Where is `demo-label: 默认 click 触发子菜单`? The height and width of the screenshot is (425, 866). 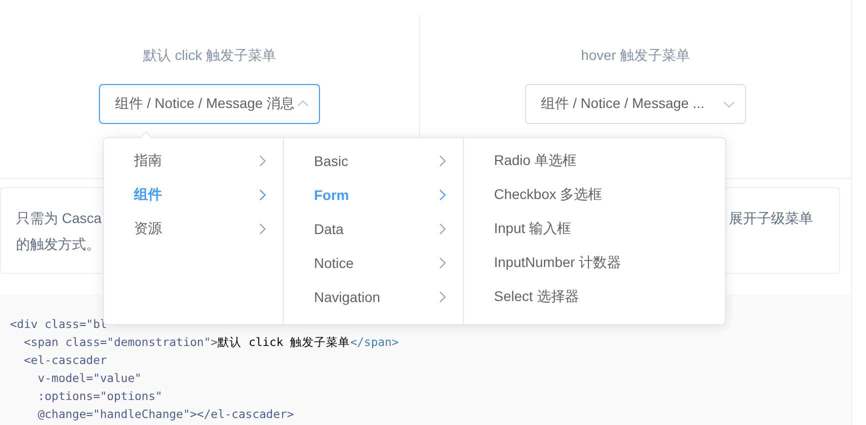
demo-label: 默认 click 触发子菜单 is located at coordinates (209, 55).